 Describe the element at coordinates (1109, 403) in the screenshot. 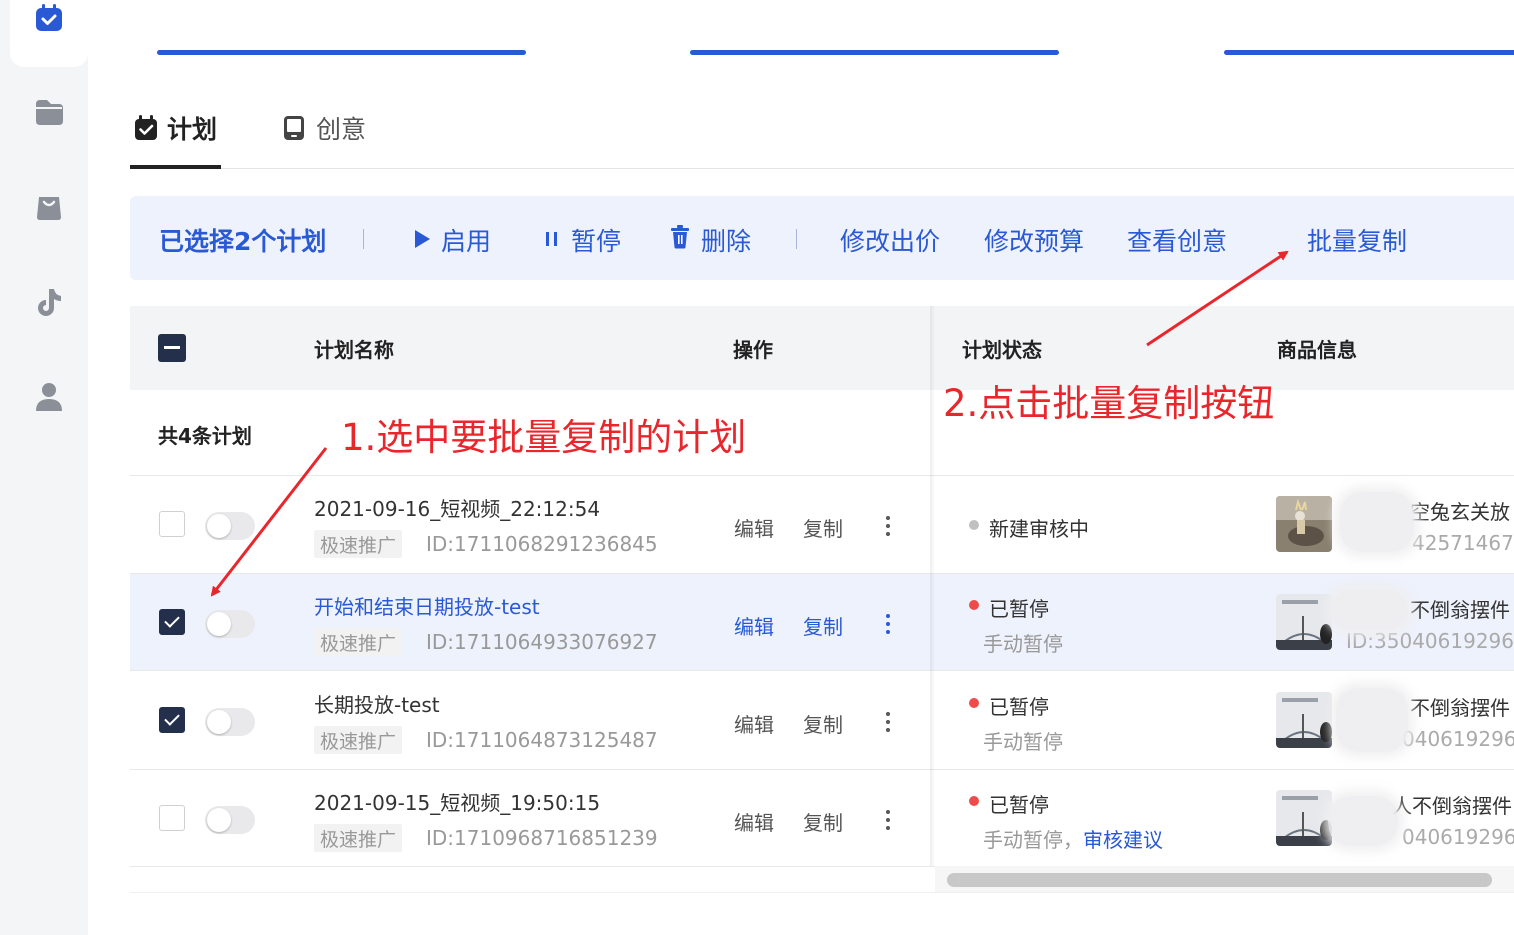

I see `annotation-step-2: 2.点击批量复制按钮` at that location.